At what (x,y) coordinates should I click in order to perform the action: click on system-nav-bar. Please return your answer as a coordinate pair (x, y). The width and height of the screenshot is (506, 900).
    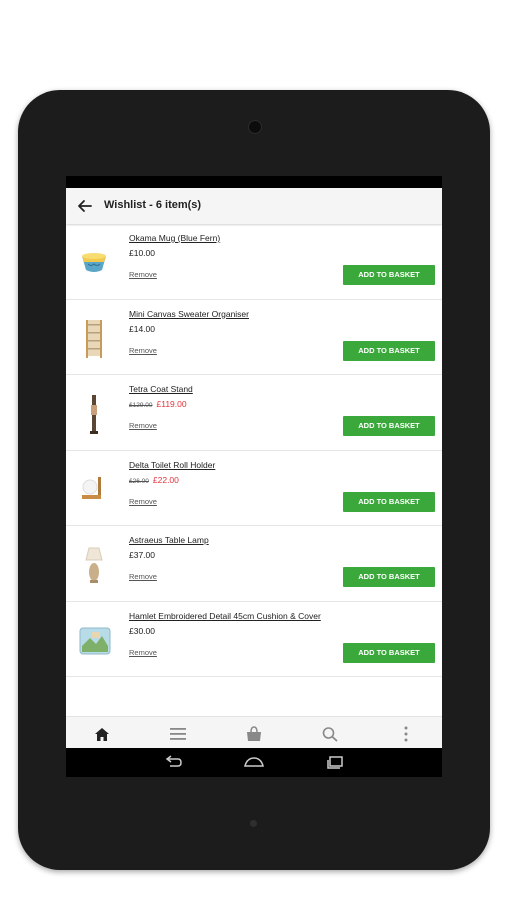
    Looking at the image, I should click on (254, 762).